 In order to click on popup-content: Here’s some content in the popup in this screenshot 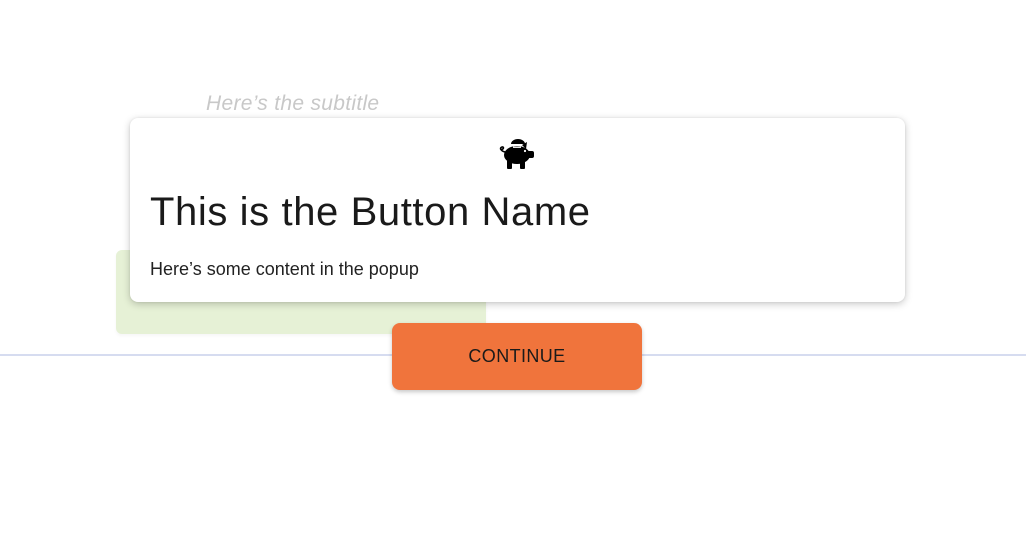, I will do `click(284, 269)`.